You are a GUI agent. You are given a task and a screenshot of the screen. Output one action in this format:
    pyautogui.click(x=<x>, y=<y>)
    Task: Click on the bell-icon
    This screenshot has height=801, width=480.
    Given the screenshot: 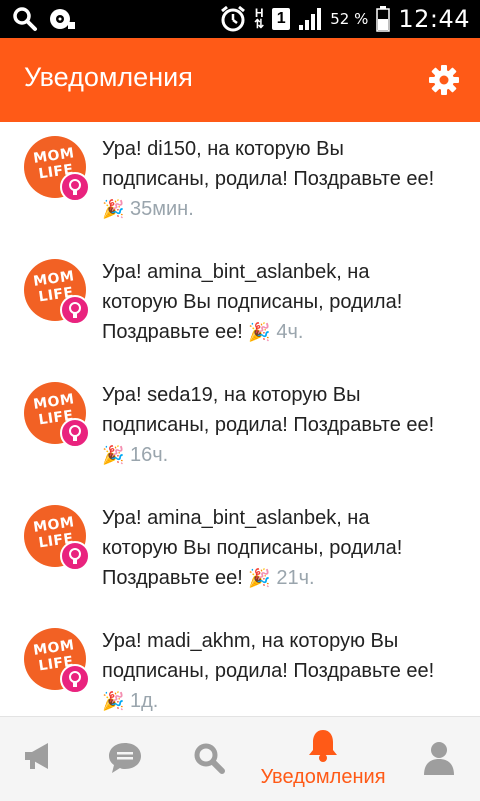 What is the action you would take?
    pyautogui.click(x=323, y=746)
    